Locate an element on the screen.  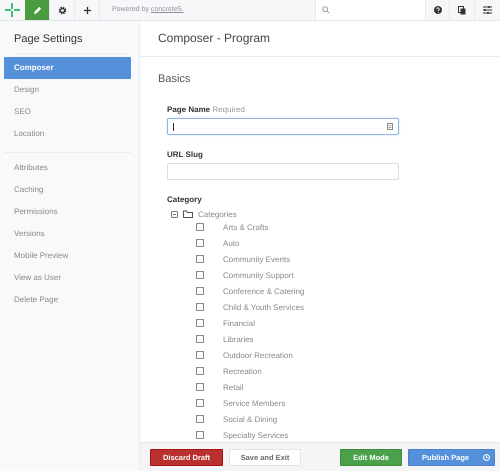
category-label: Arts & Crafts is located at coordinates (245, 227).